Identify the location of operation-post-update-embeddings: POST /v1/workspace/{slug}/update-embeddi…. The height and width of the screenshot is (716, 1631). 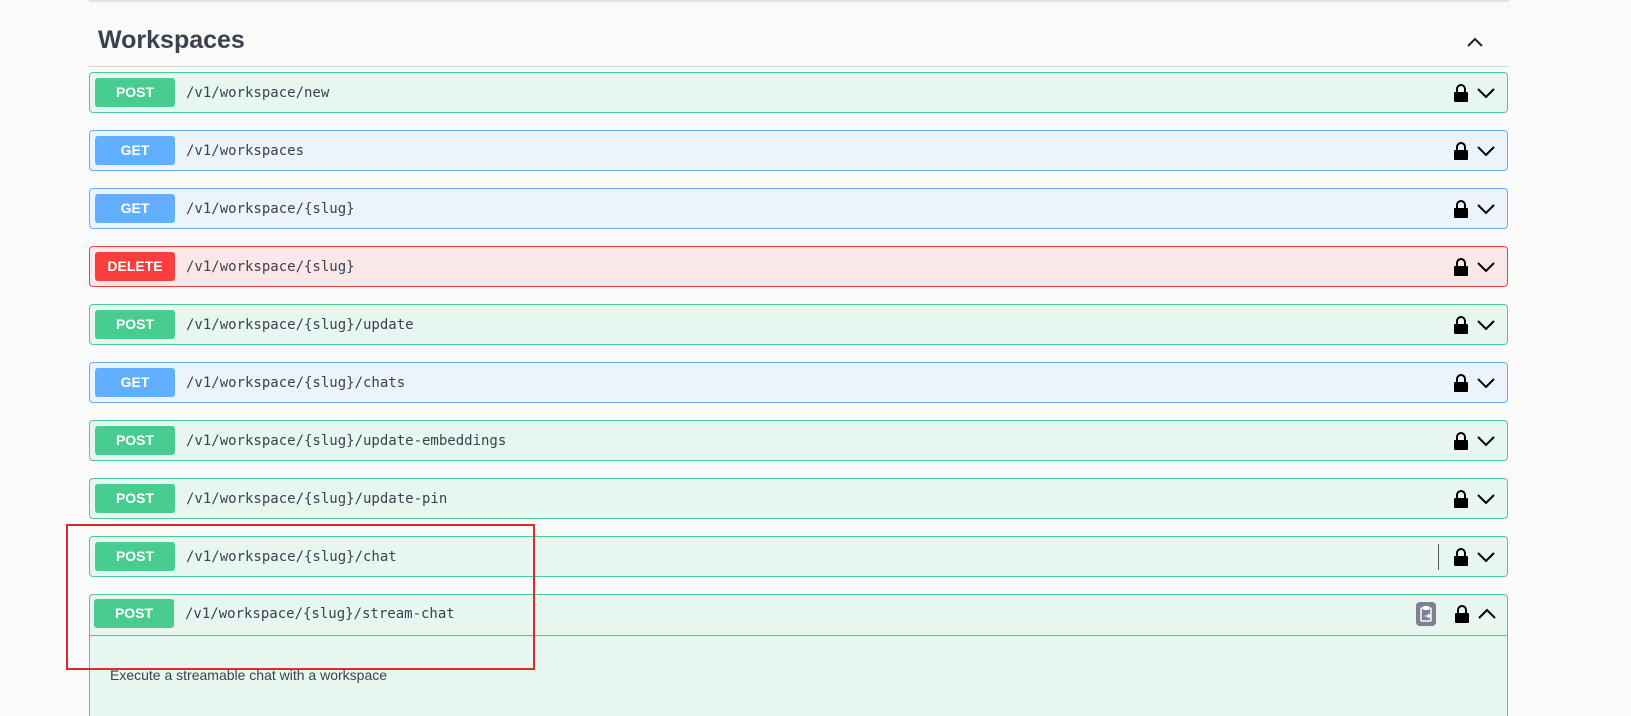
(798, 440).